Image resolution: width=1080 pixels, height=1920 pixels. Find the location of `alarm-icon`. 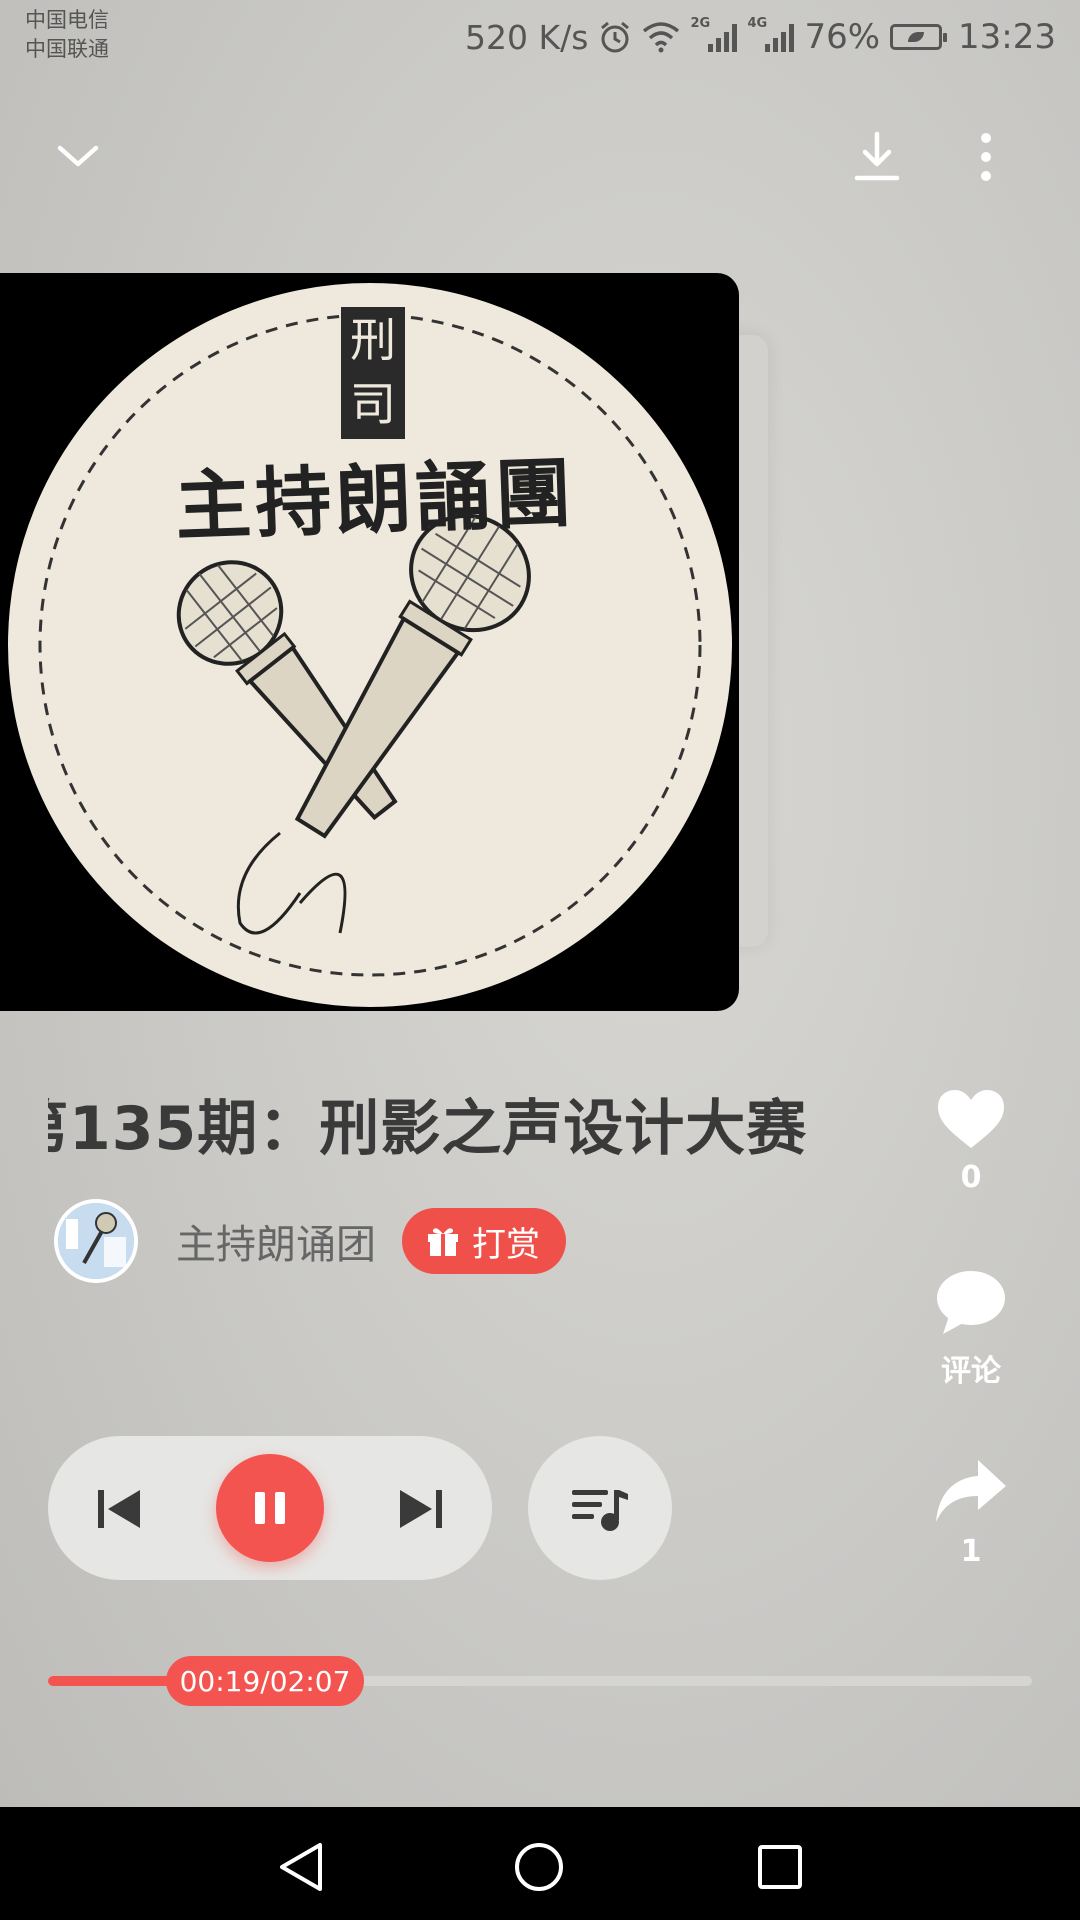

alarm-icon is located at coordinates (615, 37).